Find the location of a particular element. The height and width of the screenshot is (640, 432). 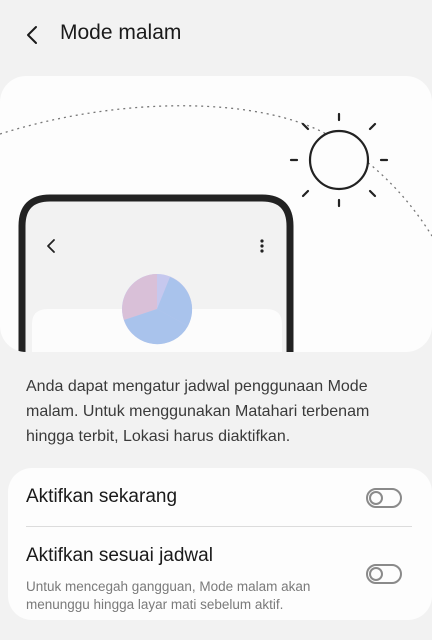

page-title: Mode malam is located at coordinates (121, 32).